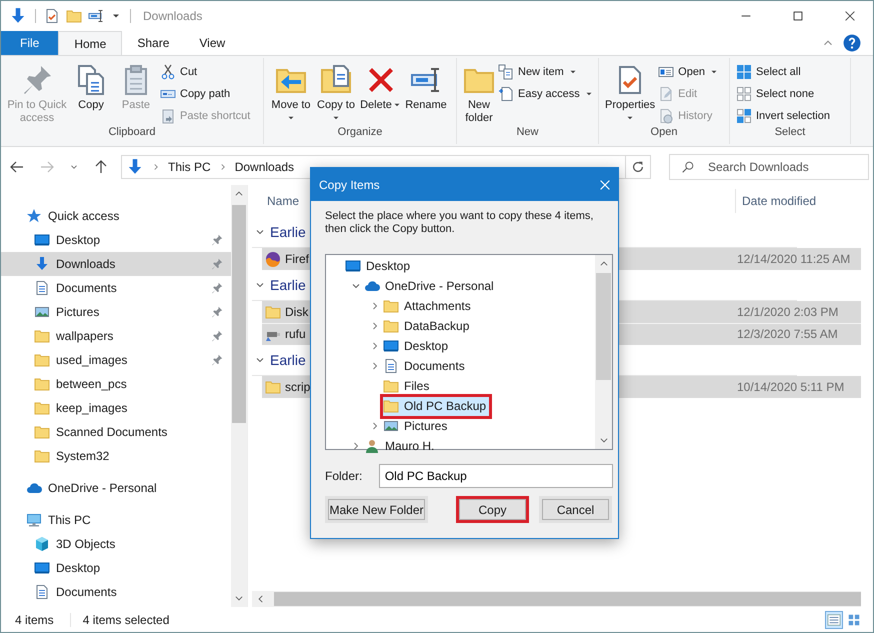 The height and width of the screenshot is (633, 874). I want to click on window-title: Downloads, so click(172, 16).